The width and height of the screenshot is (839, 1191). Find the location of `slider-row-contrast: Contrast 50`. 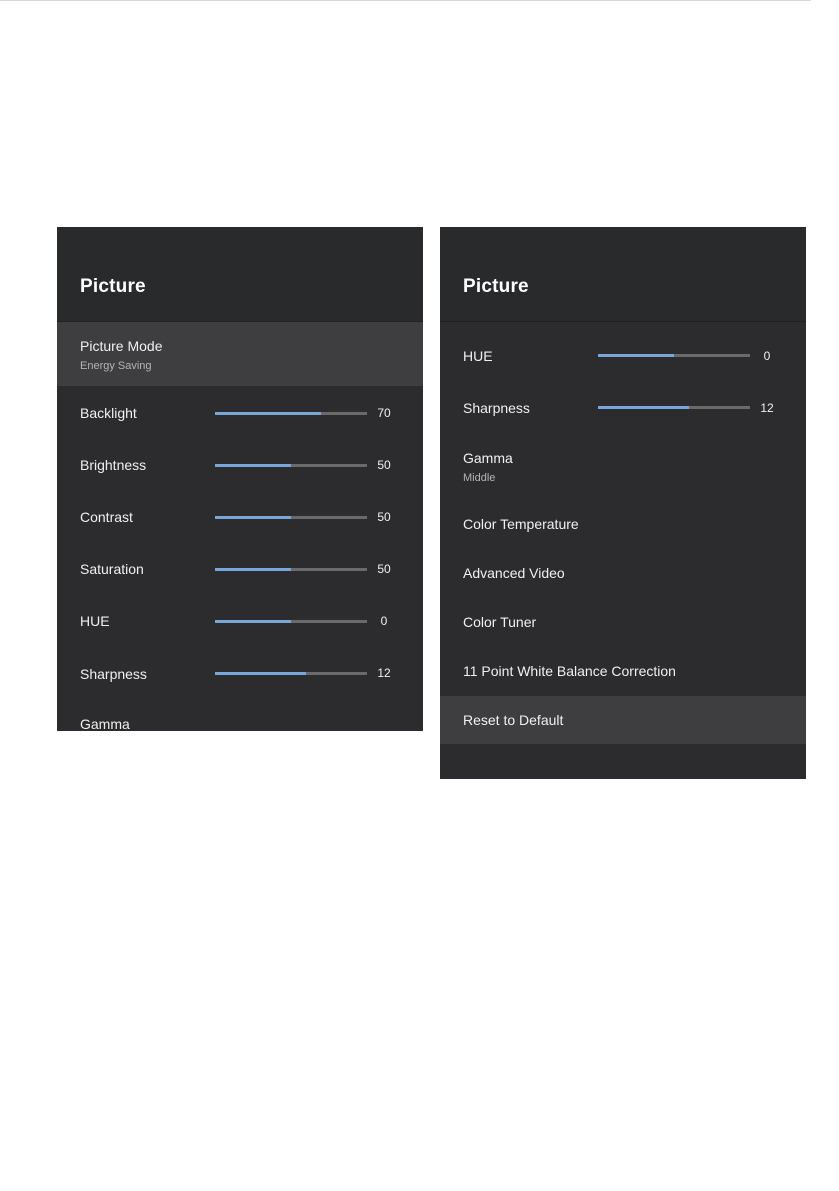

slider-row-contrast: Contrast 50 is located at coordinates (240, 517).